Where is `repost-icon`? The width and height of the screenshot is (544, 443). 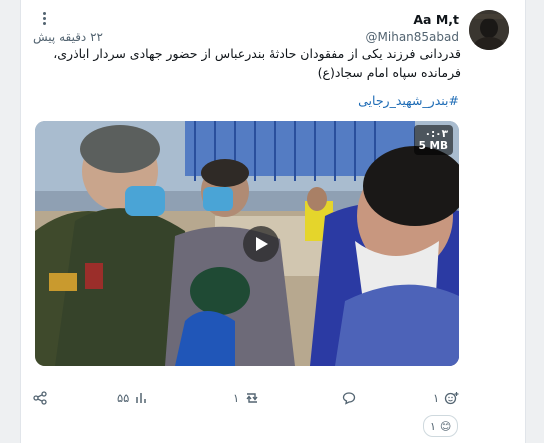
repost-icon is located at coordinates (252, 398).